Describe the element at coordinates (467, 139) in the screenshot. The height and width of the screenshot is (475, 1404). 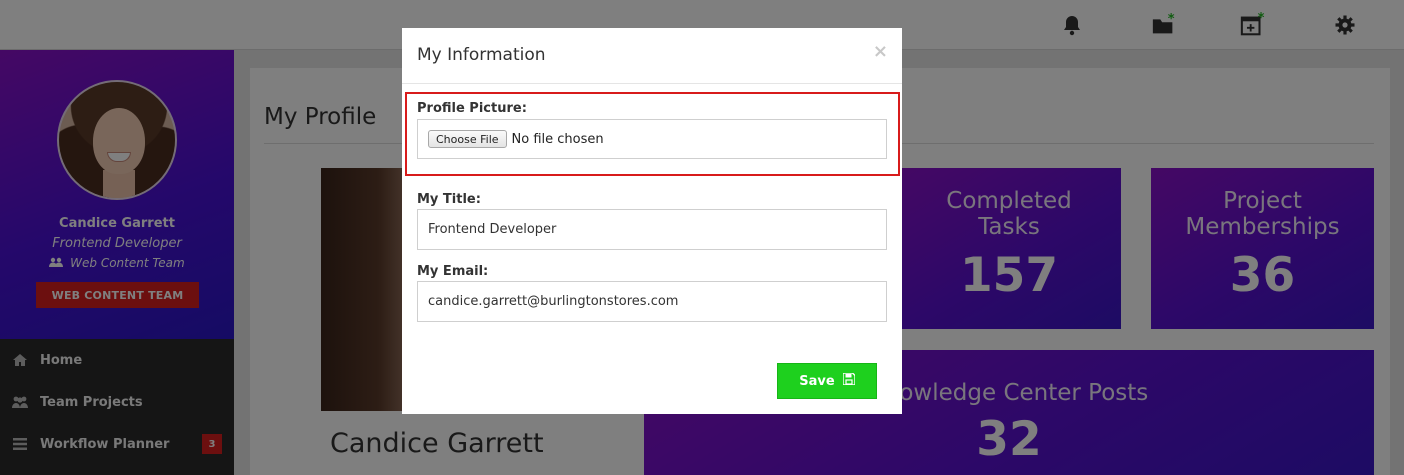
I see `choose-file-button: Choose File` at that location.